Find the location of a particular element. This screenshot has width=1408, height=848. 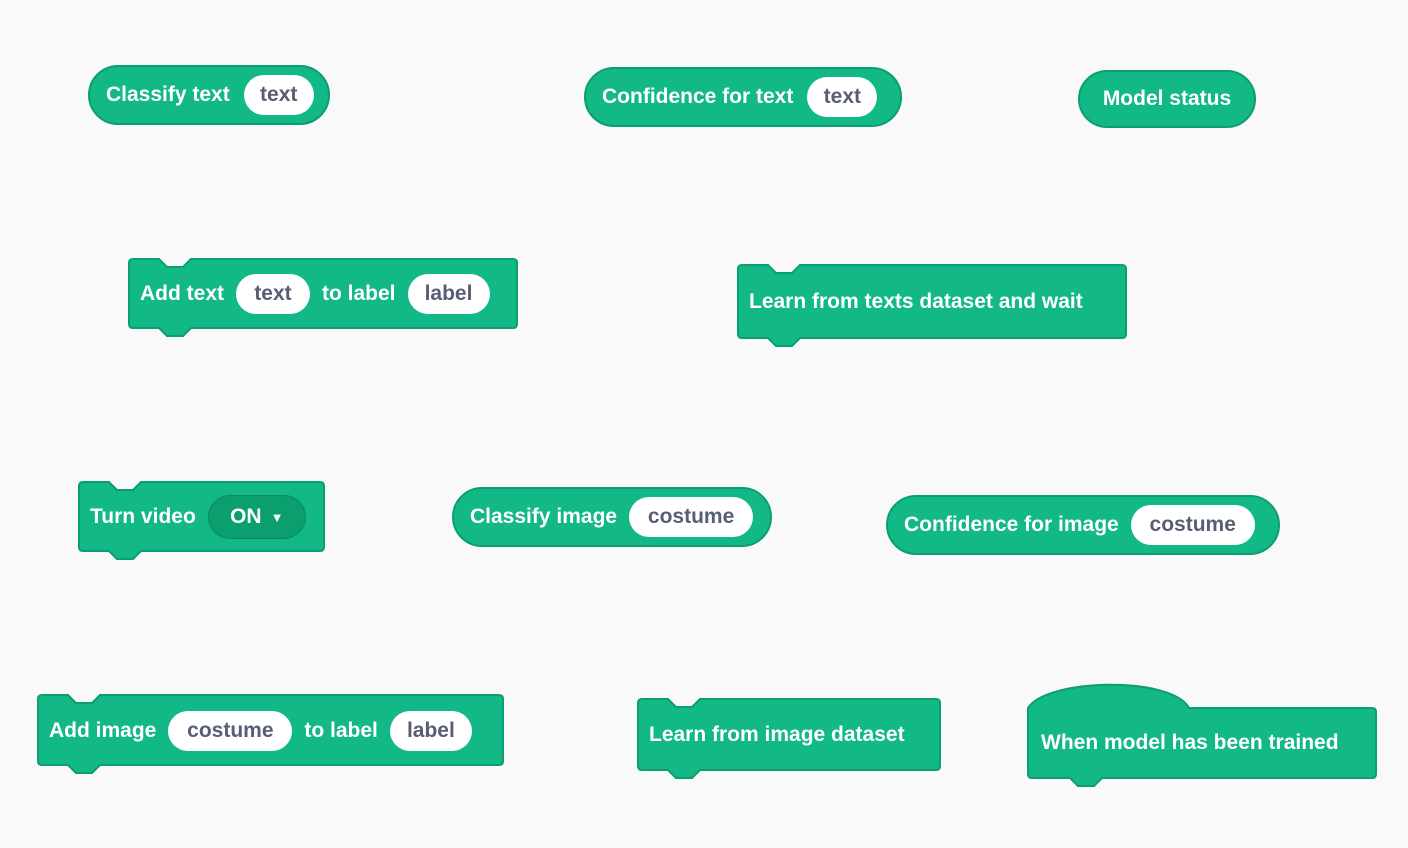

turn-video-block: Turn video ON ▼ is located at coordinates (201, 524).